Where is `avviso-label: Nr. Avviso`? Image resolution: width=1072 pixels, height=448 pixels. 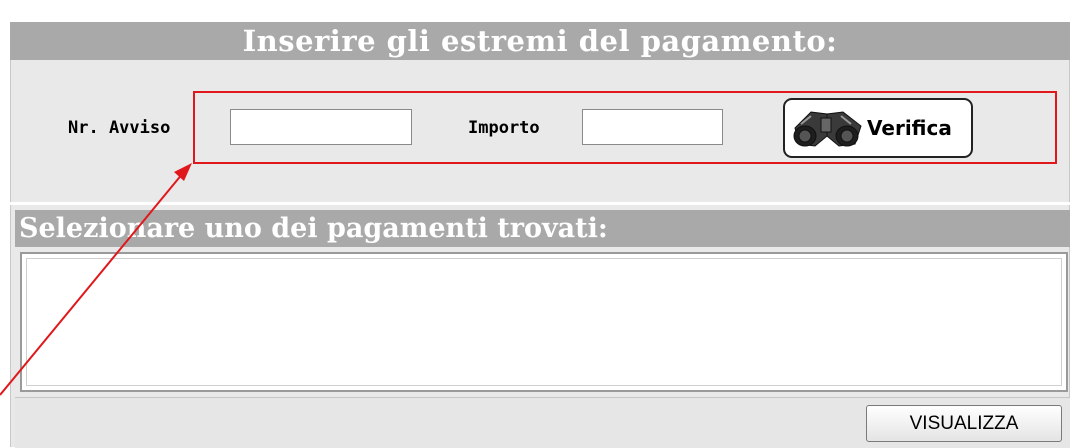 avviso-label: Nr. Avviso is located at coordinates (119, 128).